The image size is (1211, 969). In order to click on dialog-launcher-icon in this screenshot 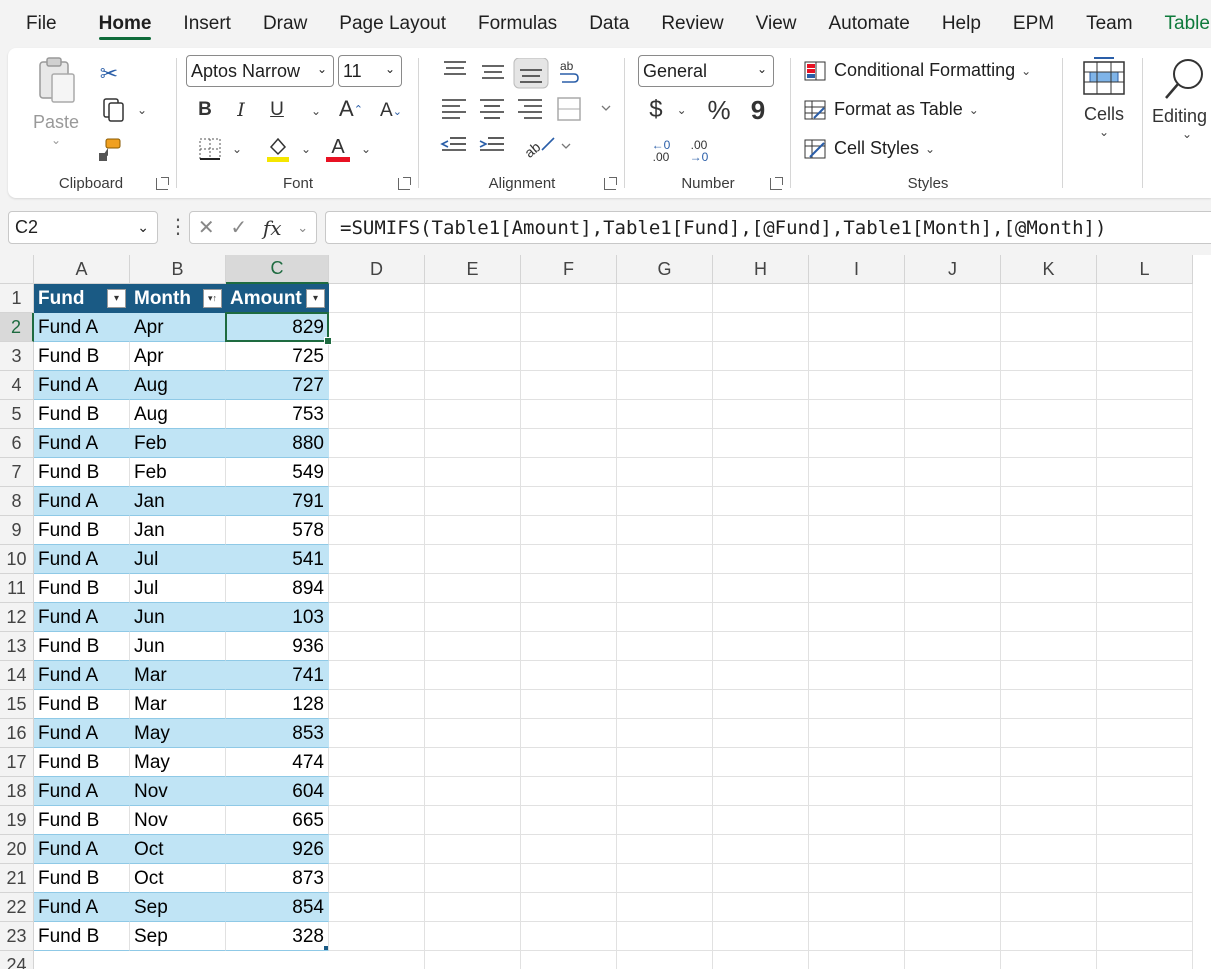, I will do `click(162, 184)`.